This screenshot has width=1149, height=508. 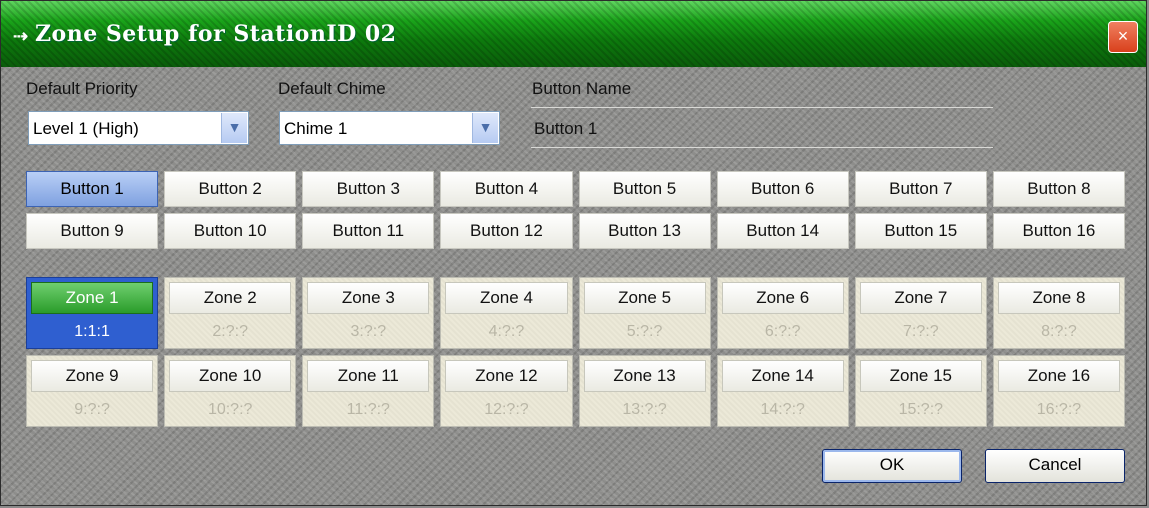 What do you see at coordinates (92, 298) in the screenshot?
I see `zone-1-button: Zone 1` at bounding box center [92, 298].